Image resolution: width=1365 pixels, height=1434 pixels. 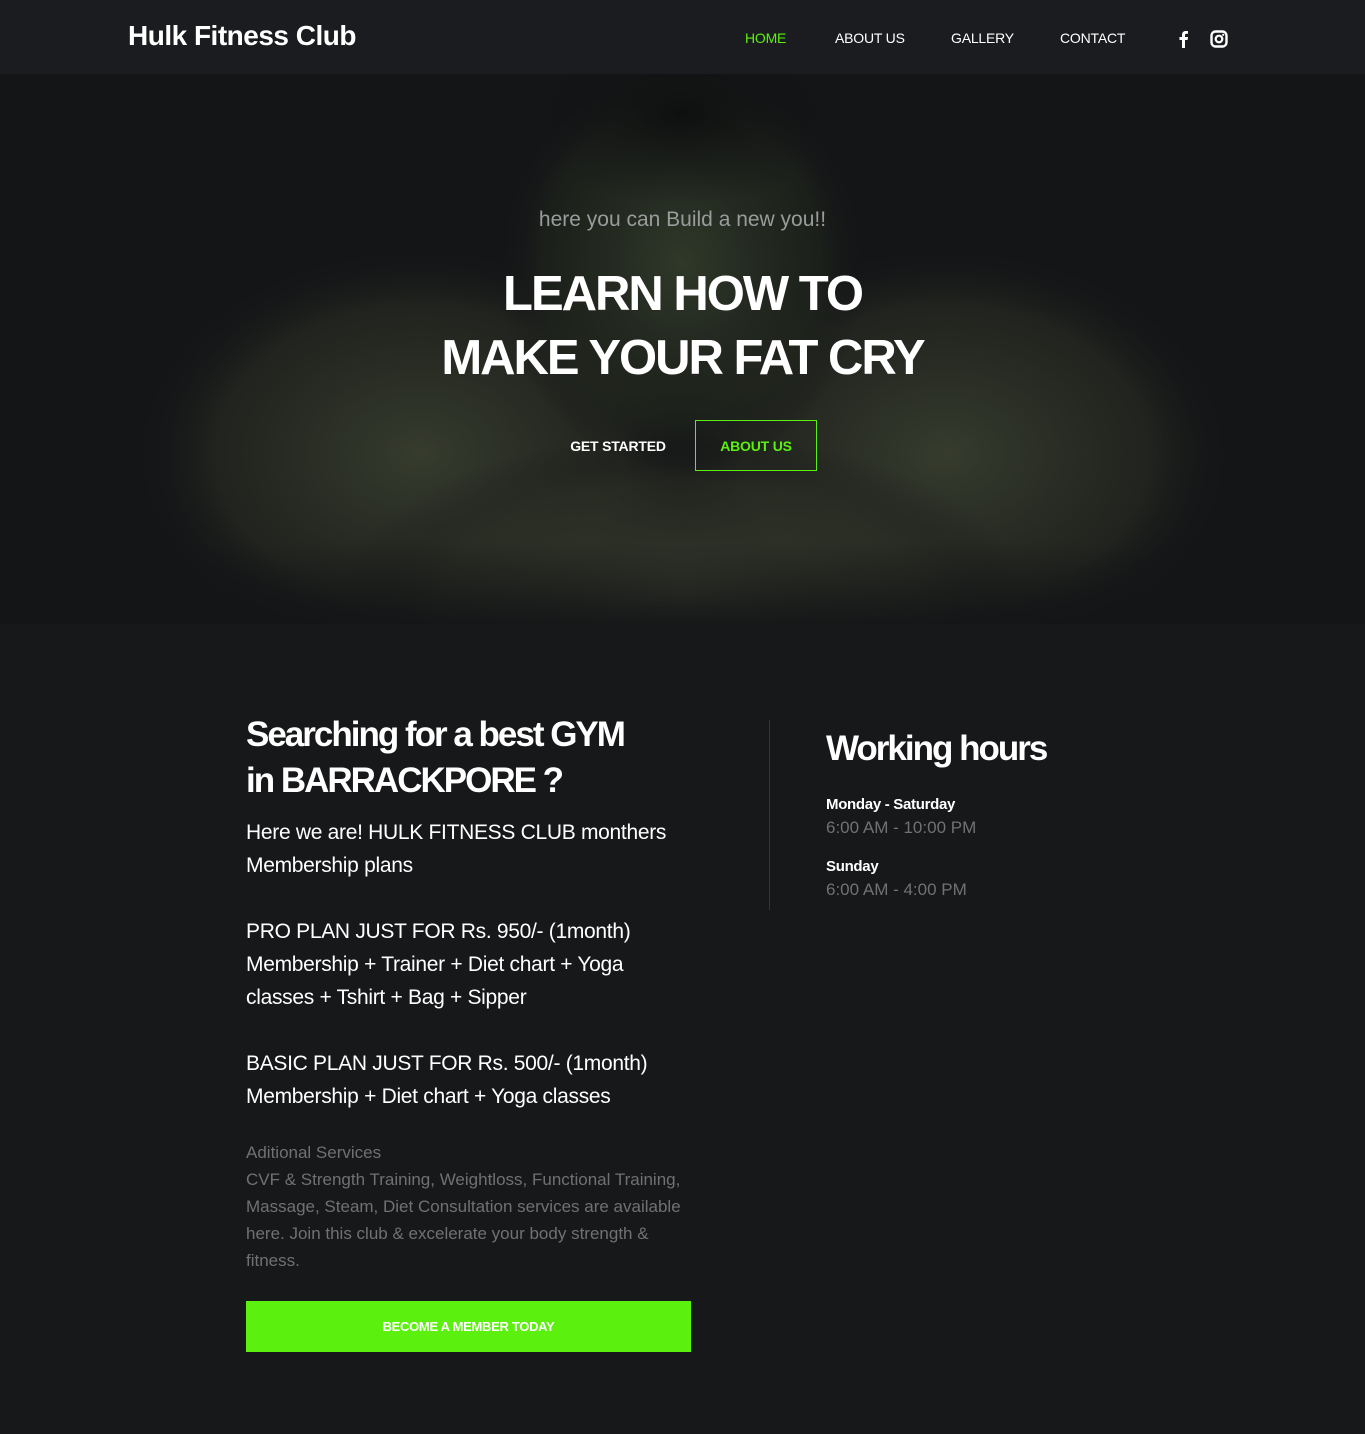 I want to click on membership-title-line-1: Searching for a best GYM, so click(x=436, y=734).